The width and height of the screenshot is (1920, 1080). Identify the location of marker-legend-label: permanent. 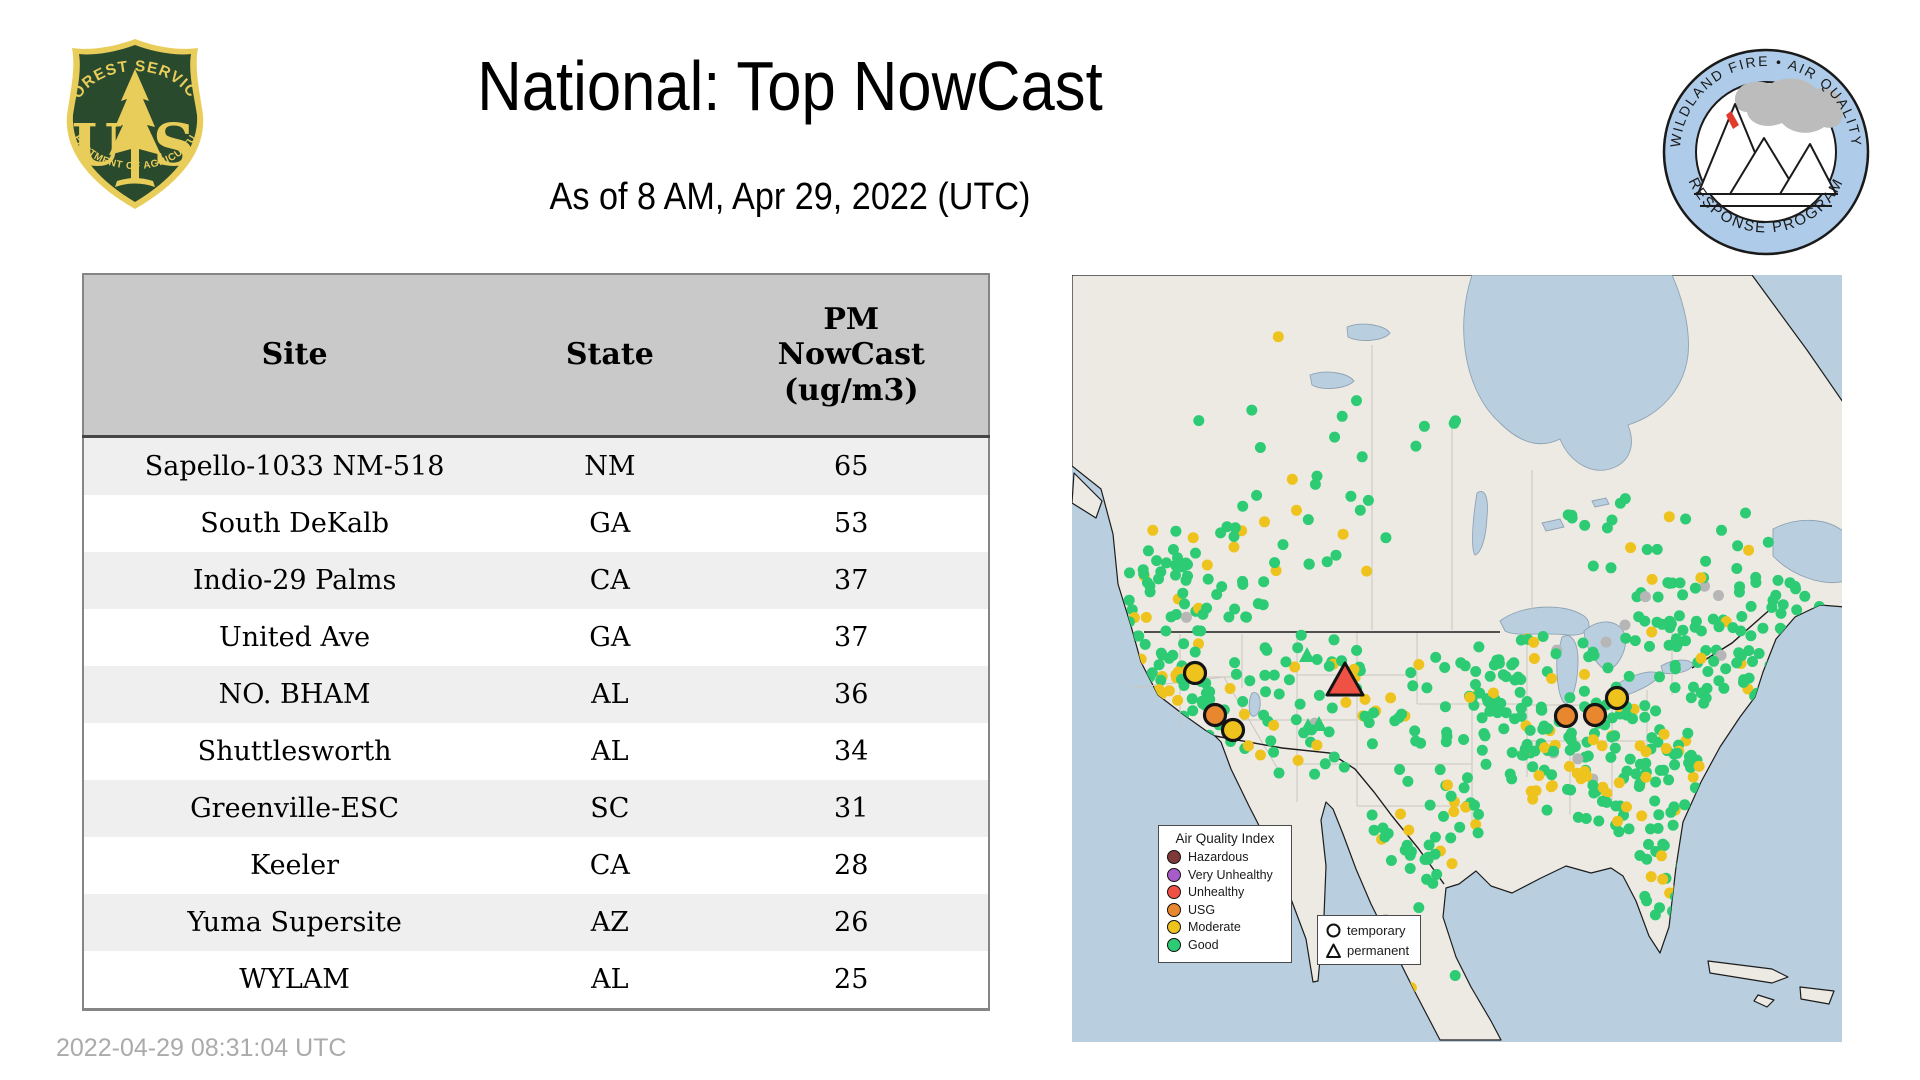
(1378, 950).